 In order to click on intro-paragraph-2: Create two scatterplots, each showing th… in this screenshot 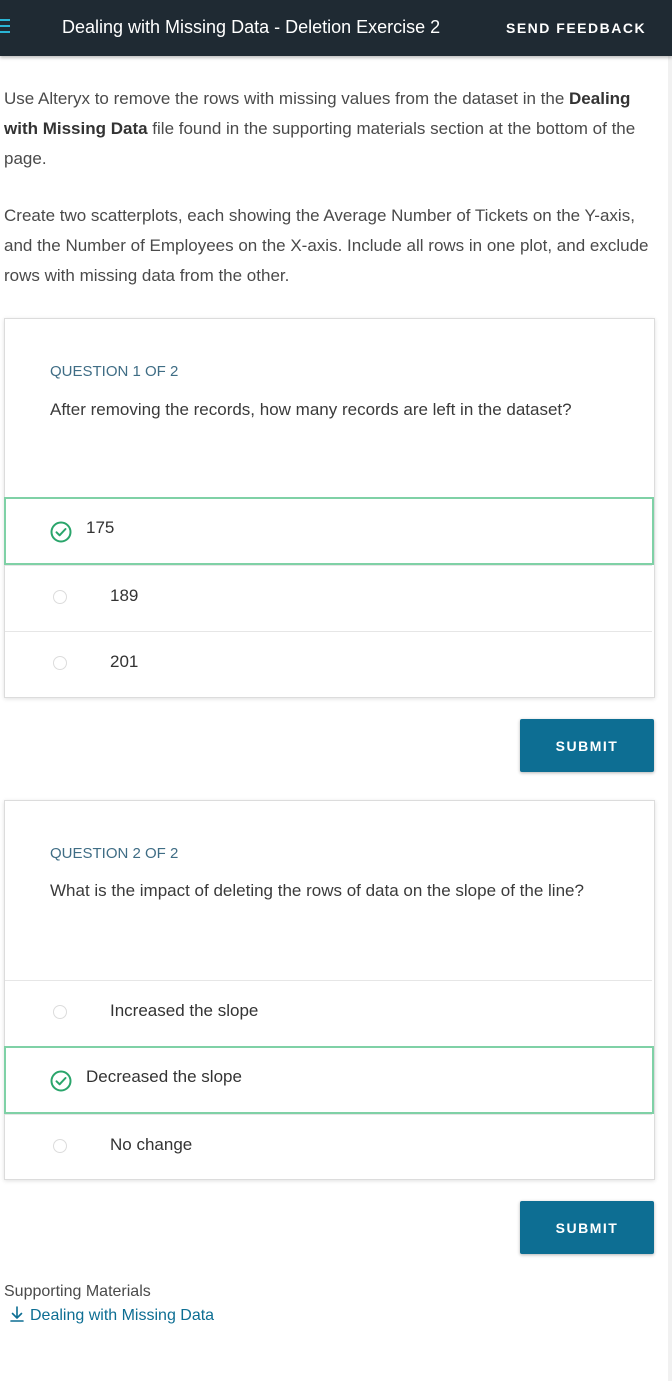, I will do `click(326, 245)`.